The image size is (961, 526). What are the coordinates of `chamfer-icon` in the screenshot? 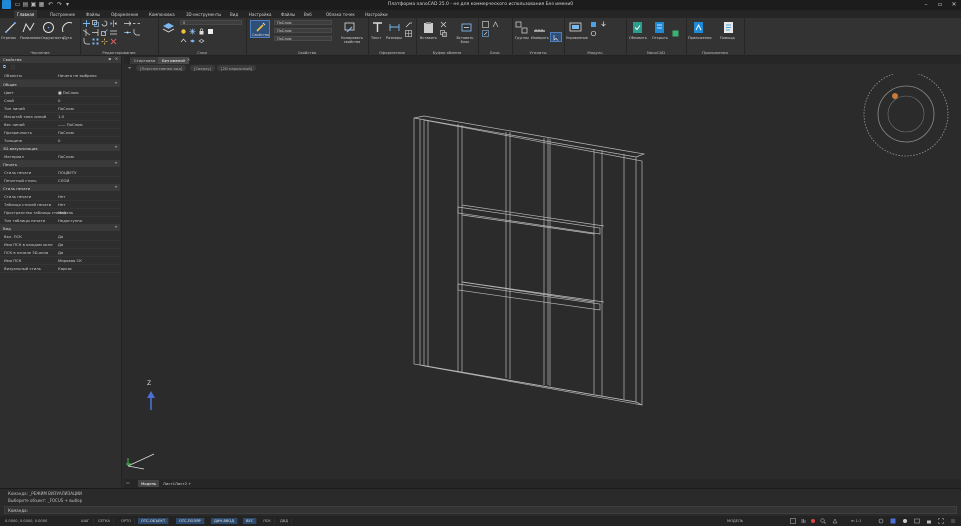 It's located at (136, 32).